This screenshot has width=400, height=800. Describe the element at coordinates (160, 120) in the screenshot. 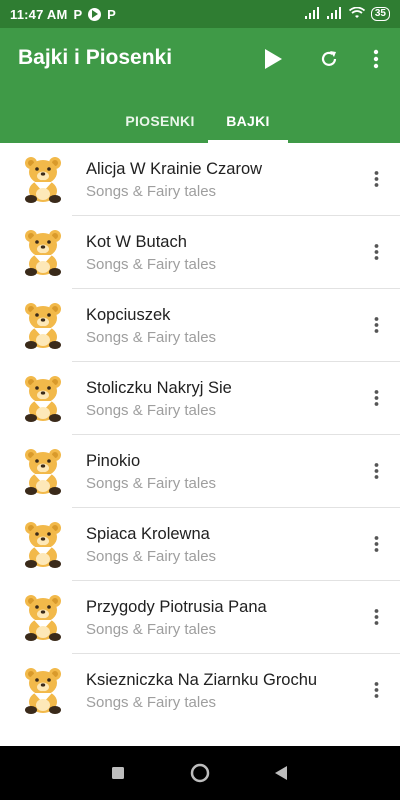

I see `tab-piosenki: PIOSENKI` at that location.